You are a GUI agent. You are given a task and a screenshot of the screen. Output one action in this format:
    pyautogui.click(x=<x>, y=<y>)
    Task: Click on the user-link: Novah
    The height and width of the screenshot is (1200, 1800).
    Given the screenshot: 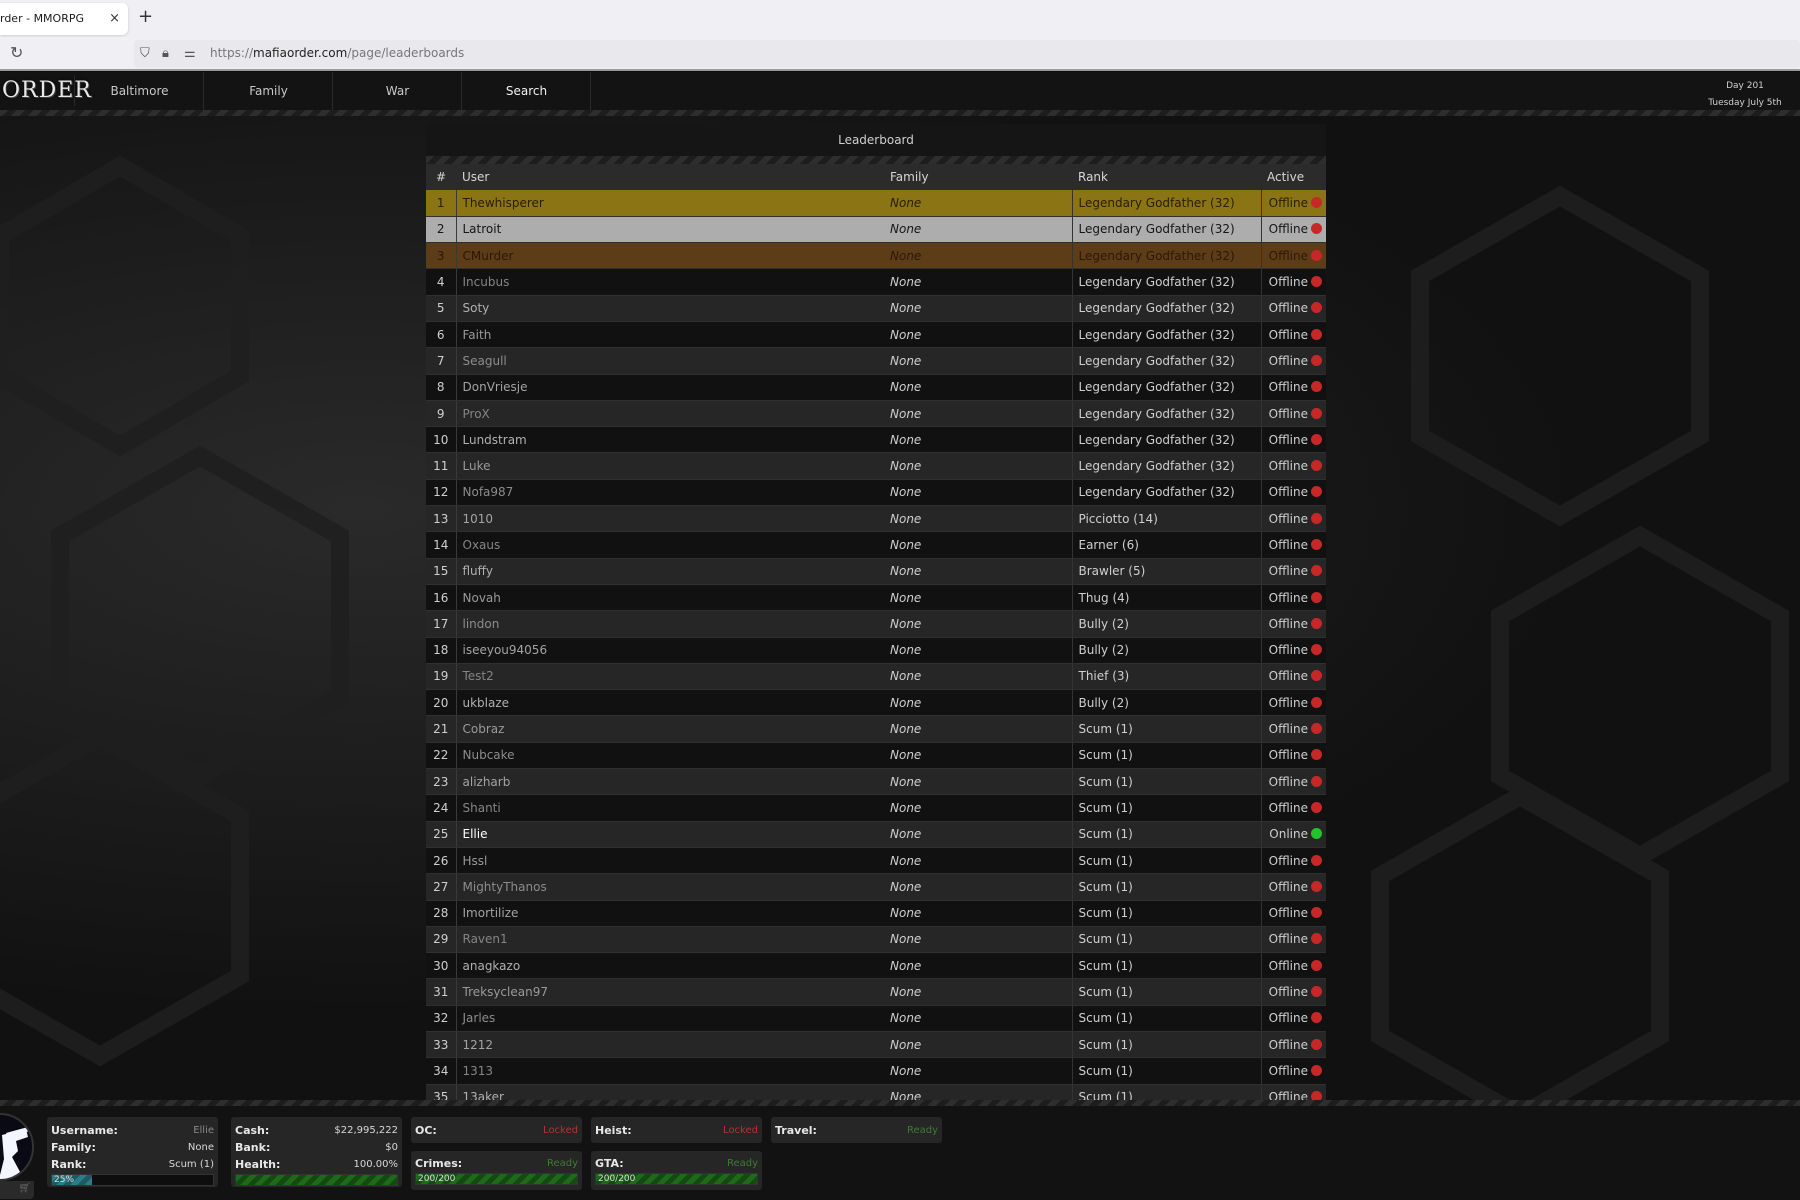 What is the action you would take?
    pyautogui.click(x=482, y=598)
    